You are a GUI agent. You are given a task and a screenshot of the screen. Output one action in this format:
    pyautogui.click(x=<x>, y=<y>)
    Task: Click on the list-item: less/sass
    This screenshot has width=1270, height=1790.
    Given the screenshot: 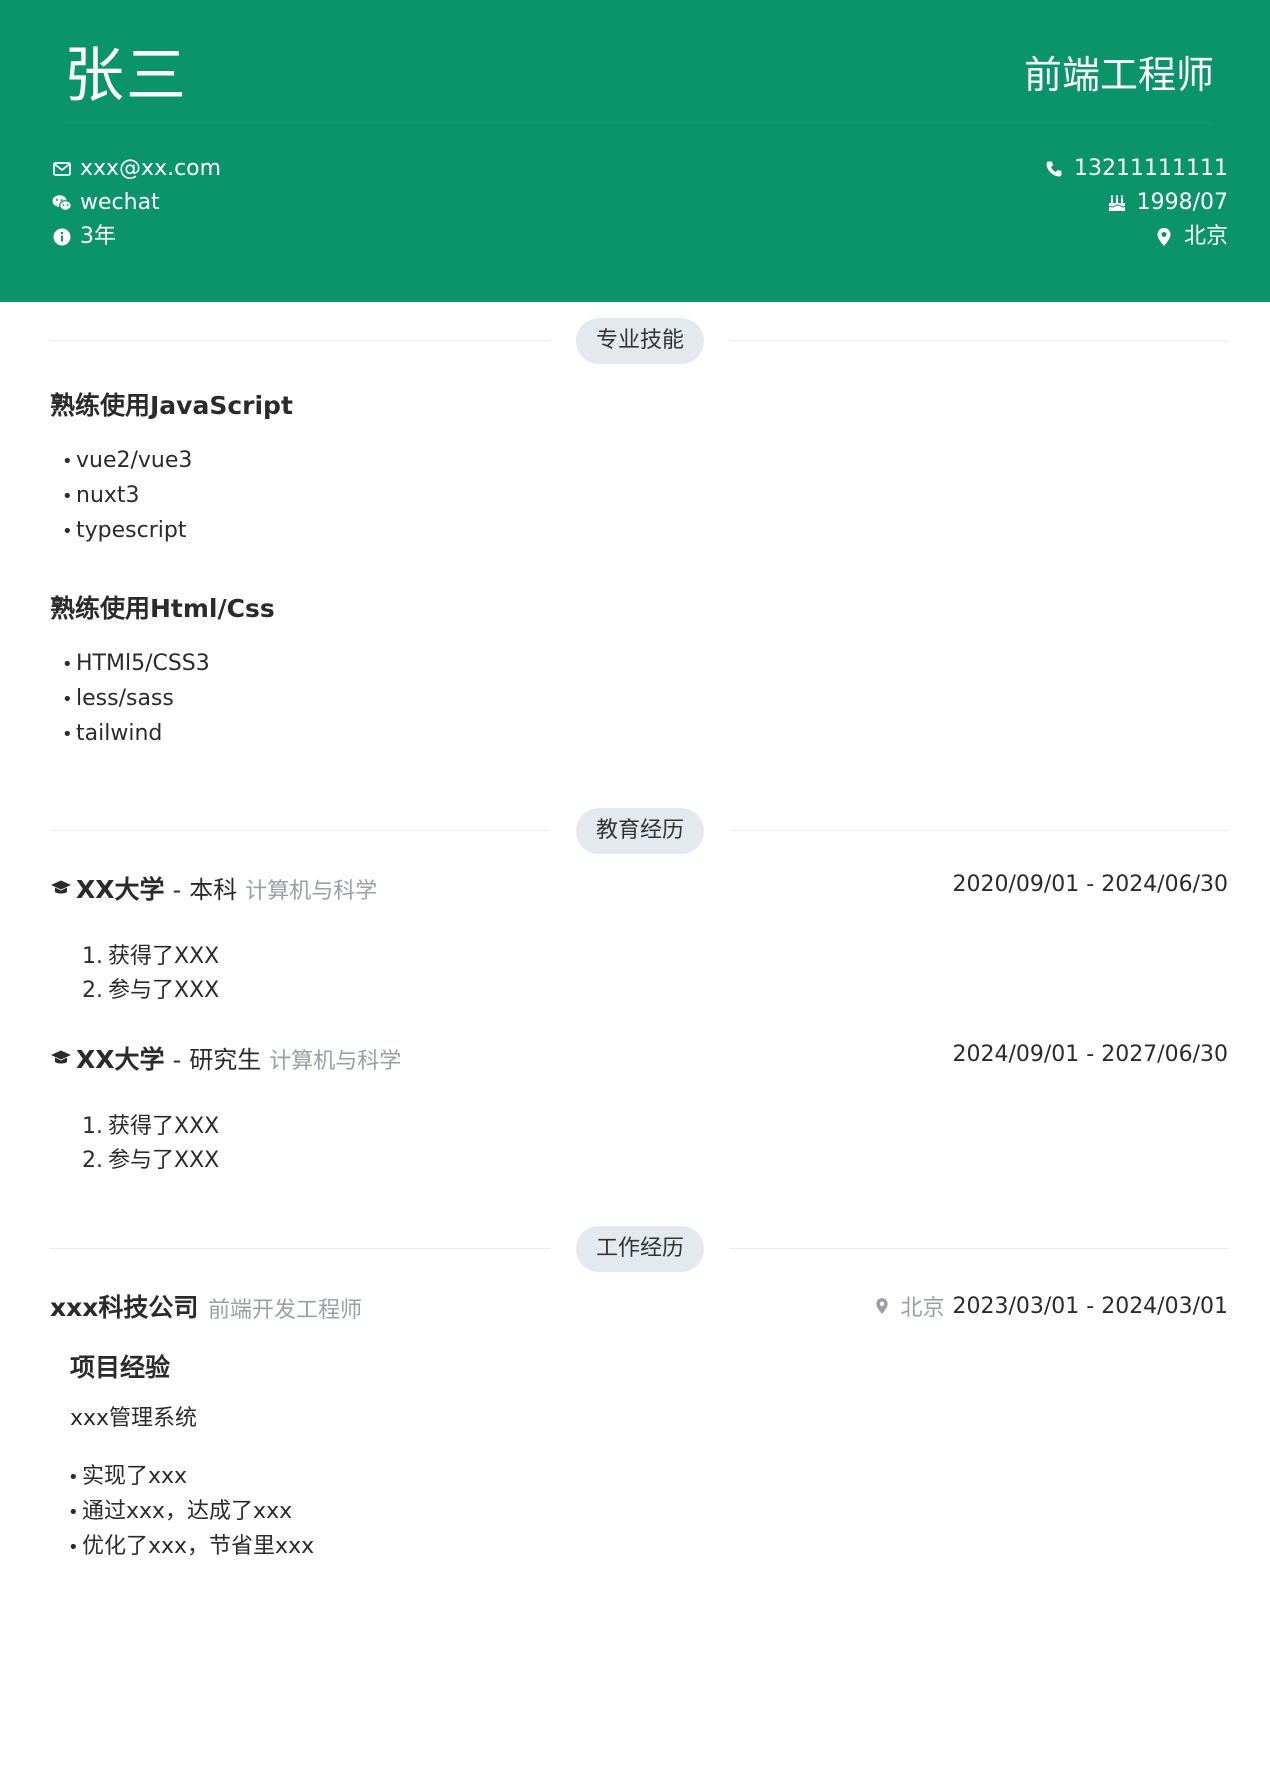 What is the action you would take?
    pyautogui.click(x=136, y=699)
    